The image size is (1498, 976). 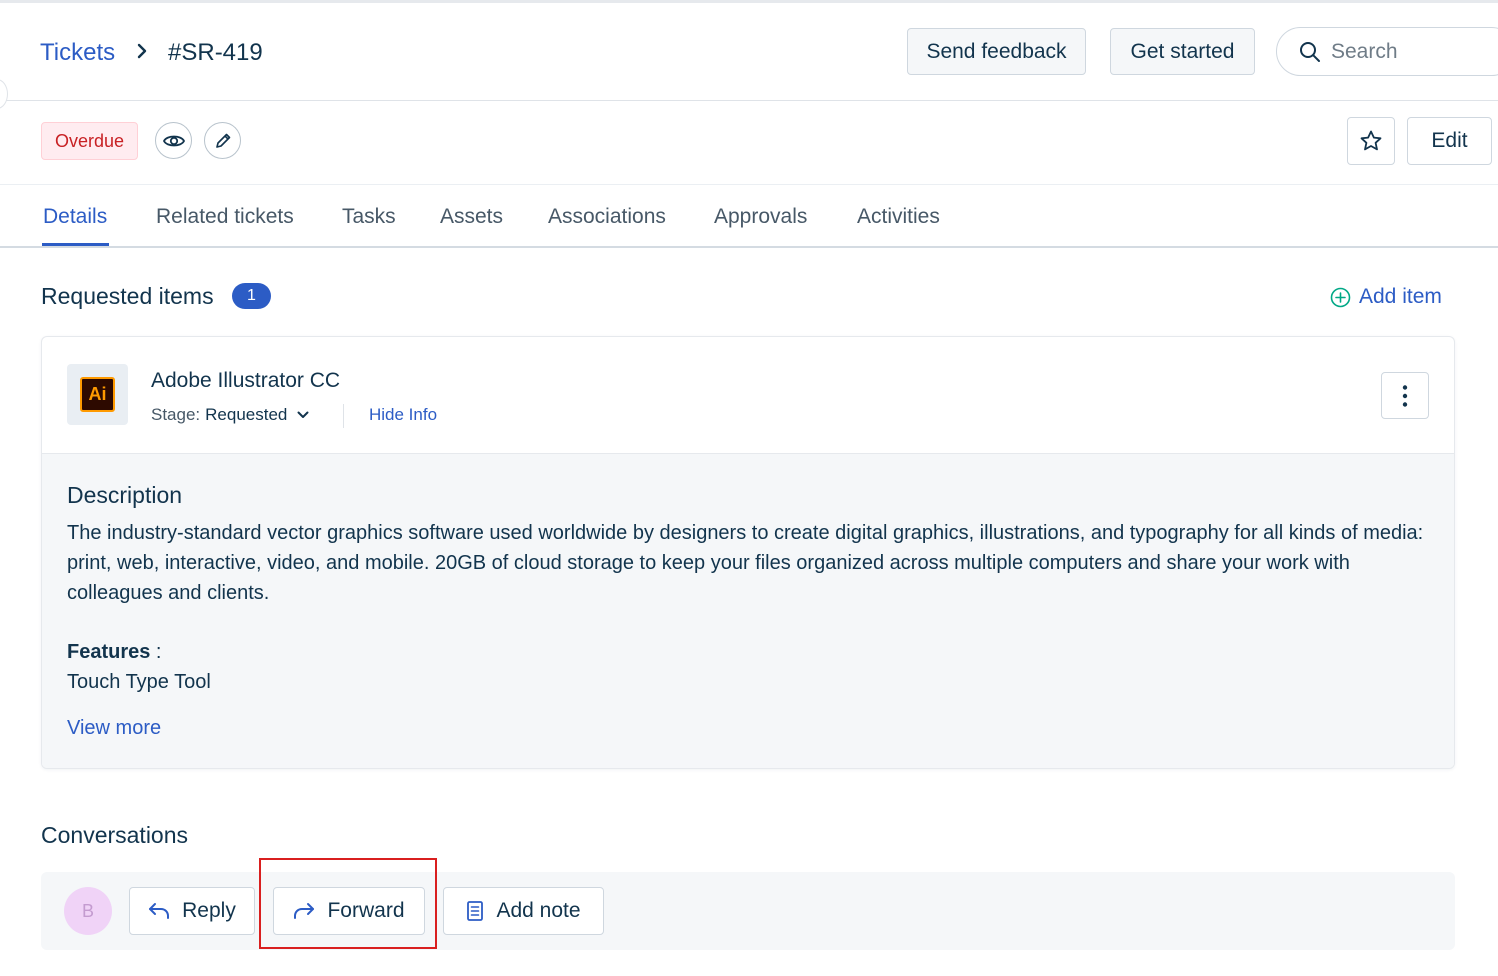 What do you see at coordinates (1364, 51) in the screenshot?
I see `search-placeholder: Search` at bounding box center [1364, 51].